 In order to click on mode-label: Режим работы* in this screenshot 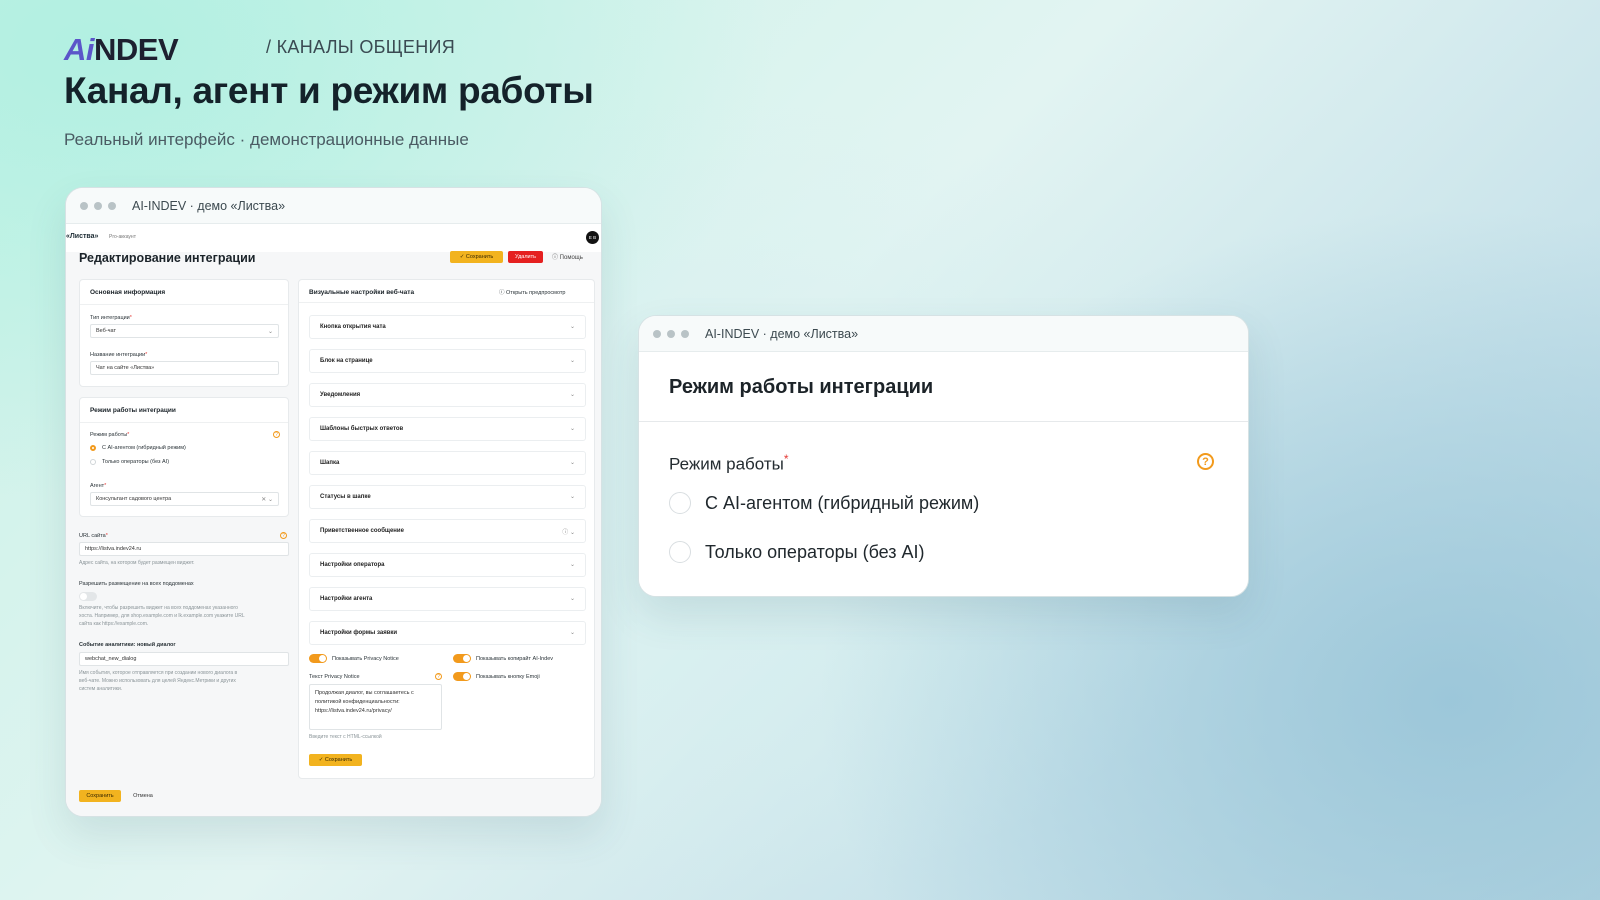, I will do `click(110, 435)`.